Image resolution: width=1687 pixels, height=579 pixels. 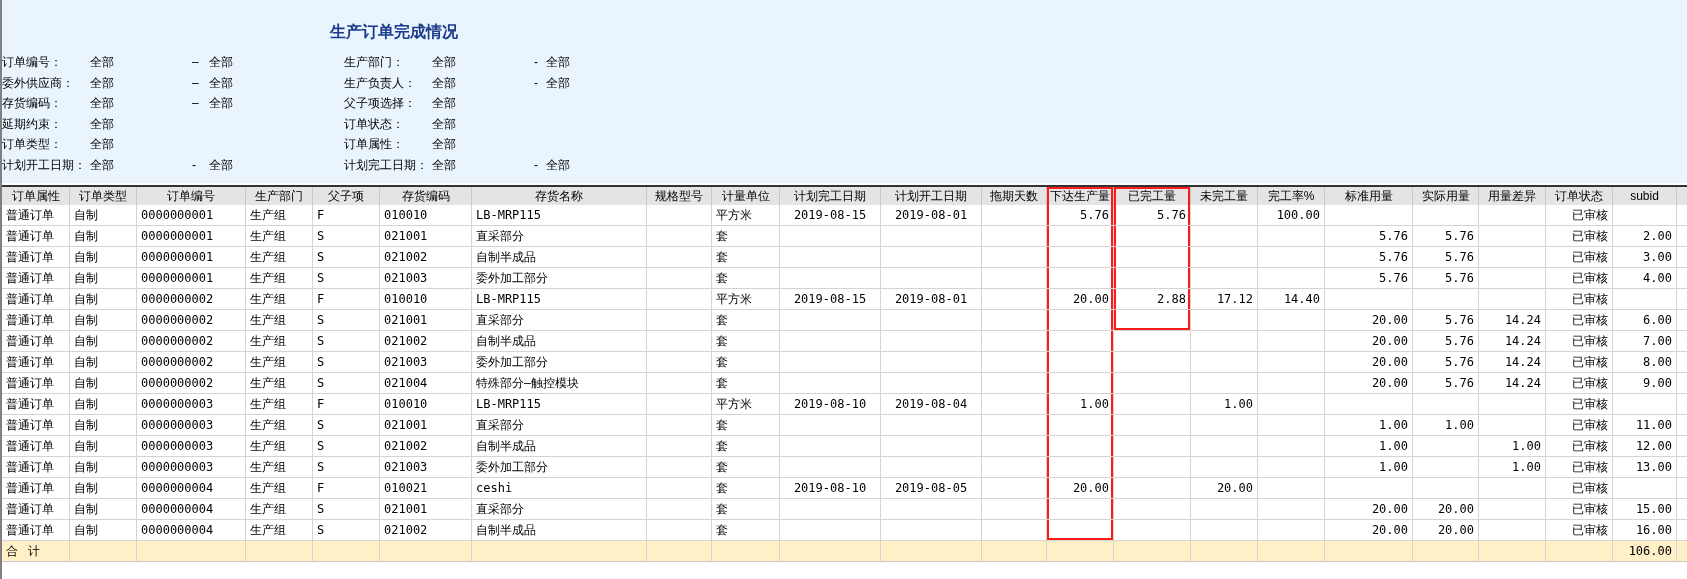 What do you see at coordinates (559, 362) in the screenshot?
I see `table-cell: 委外加工部分` at bounding box center [559, 362].